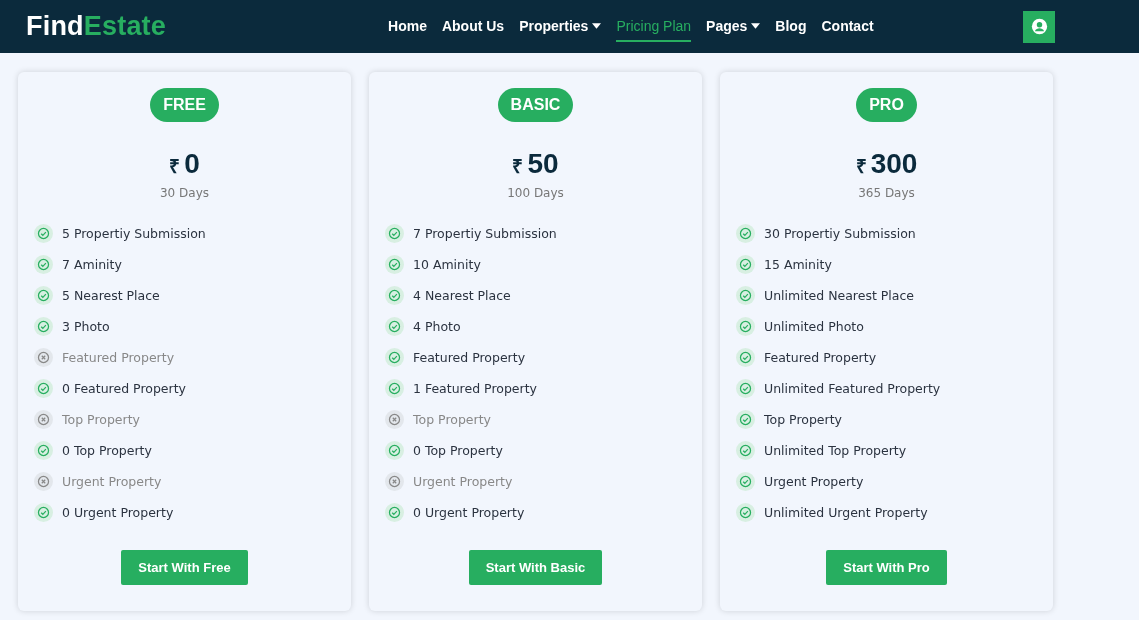  What do you see at coordinates (886, 105) in the screenshot?
I see `plan-name-badge: PRO` at bounding box center [886, 105].